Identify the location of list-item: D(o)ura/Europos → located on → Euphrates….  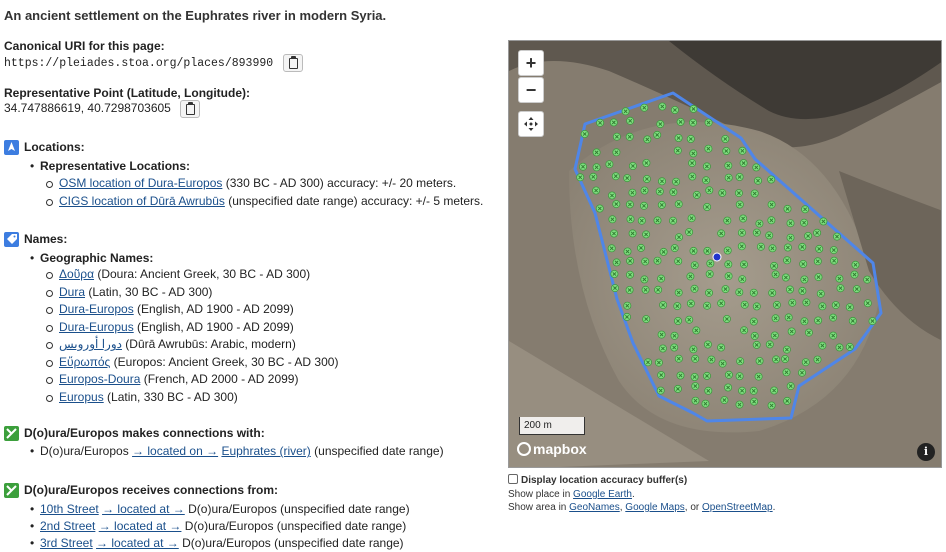
(254, 451).